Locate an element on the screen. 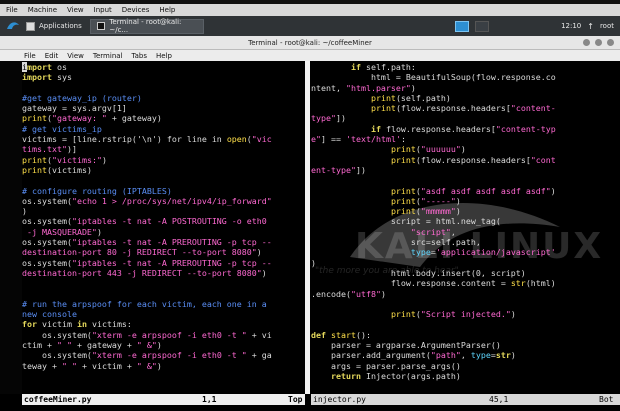  workspace-1-icon is located at coordinates (462, 26).